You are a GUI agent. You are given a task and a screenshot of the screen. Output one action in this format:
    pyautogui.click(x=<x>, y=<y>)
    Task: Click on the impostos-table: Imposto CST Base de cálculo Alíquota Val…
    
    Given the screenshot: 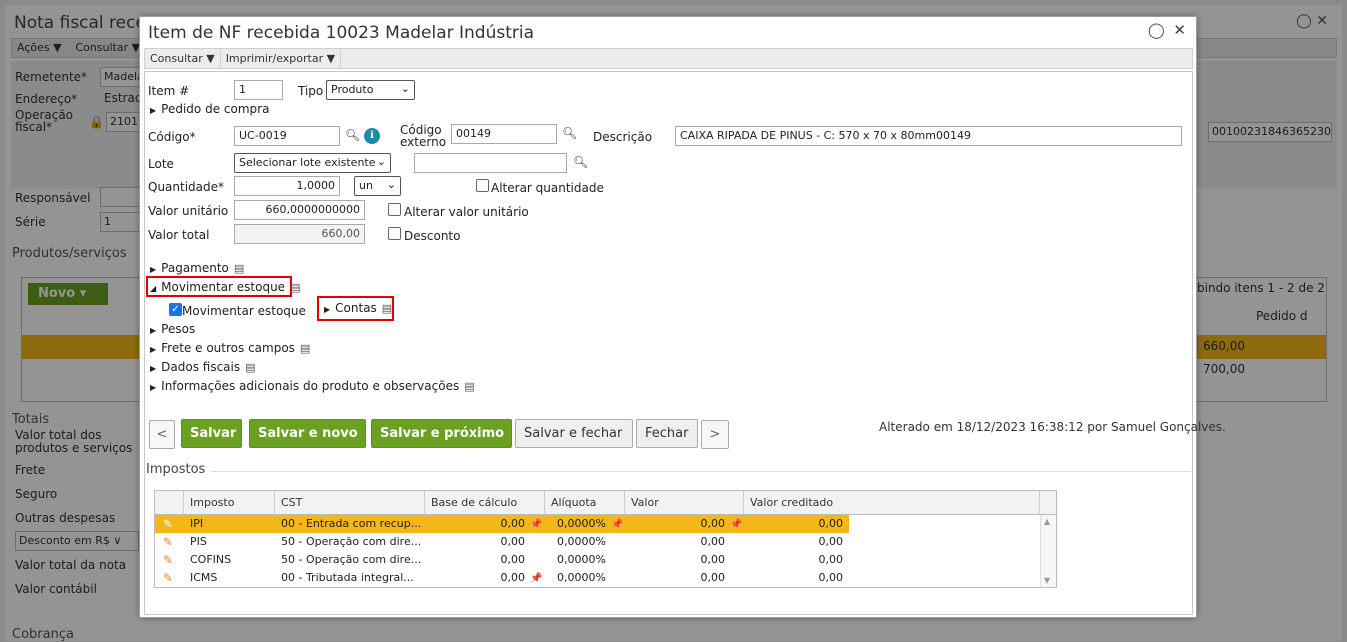 What is the action you would take?
    pyautogui.click(x=605, y=539)
    